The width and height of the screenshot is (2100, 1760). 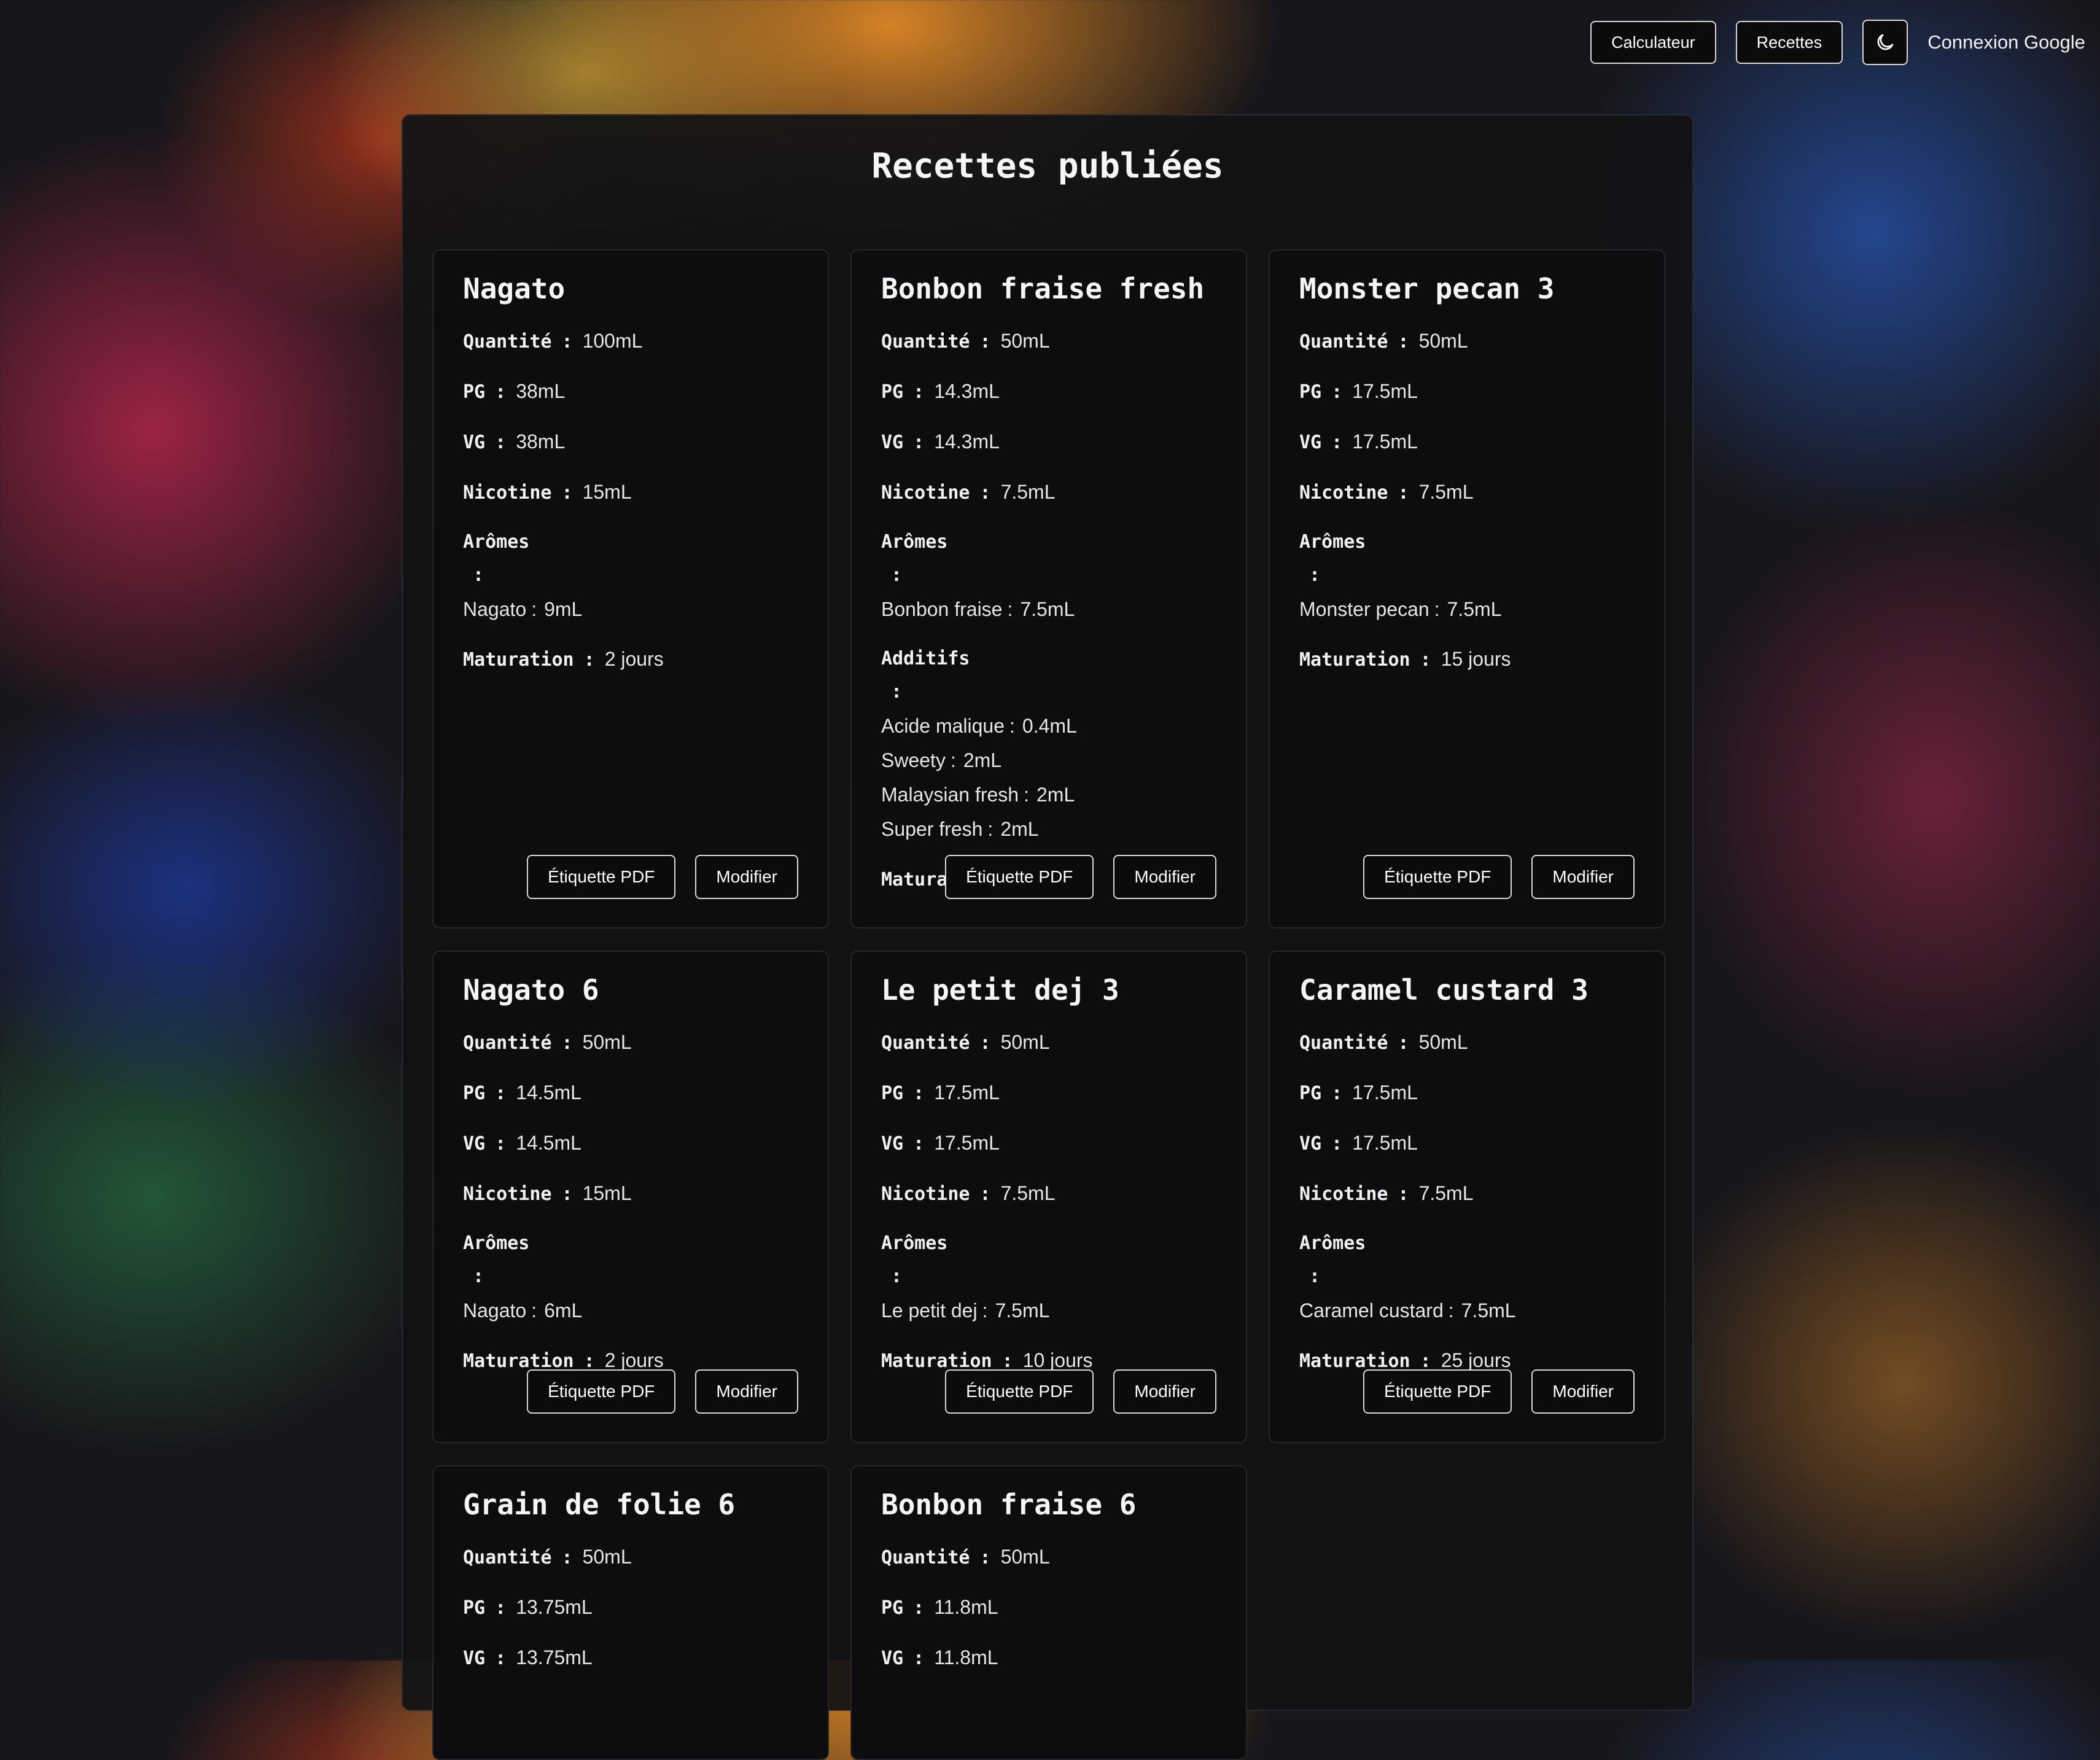 I want to click on recipe-title: Grain de folie 6, so click(x=599, y=1505).